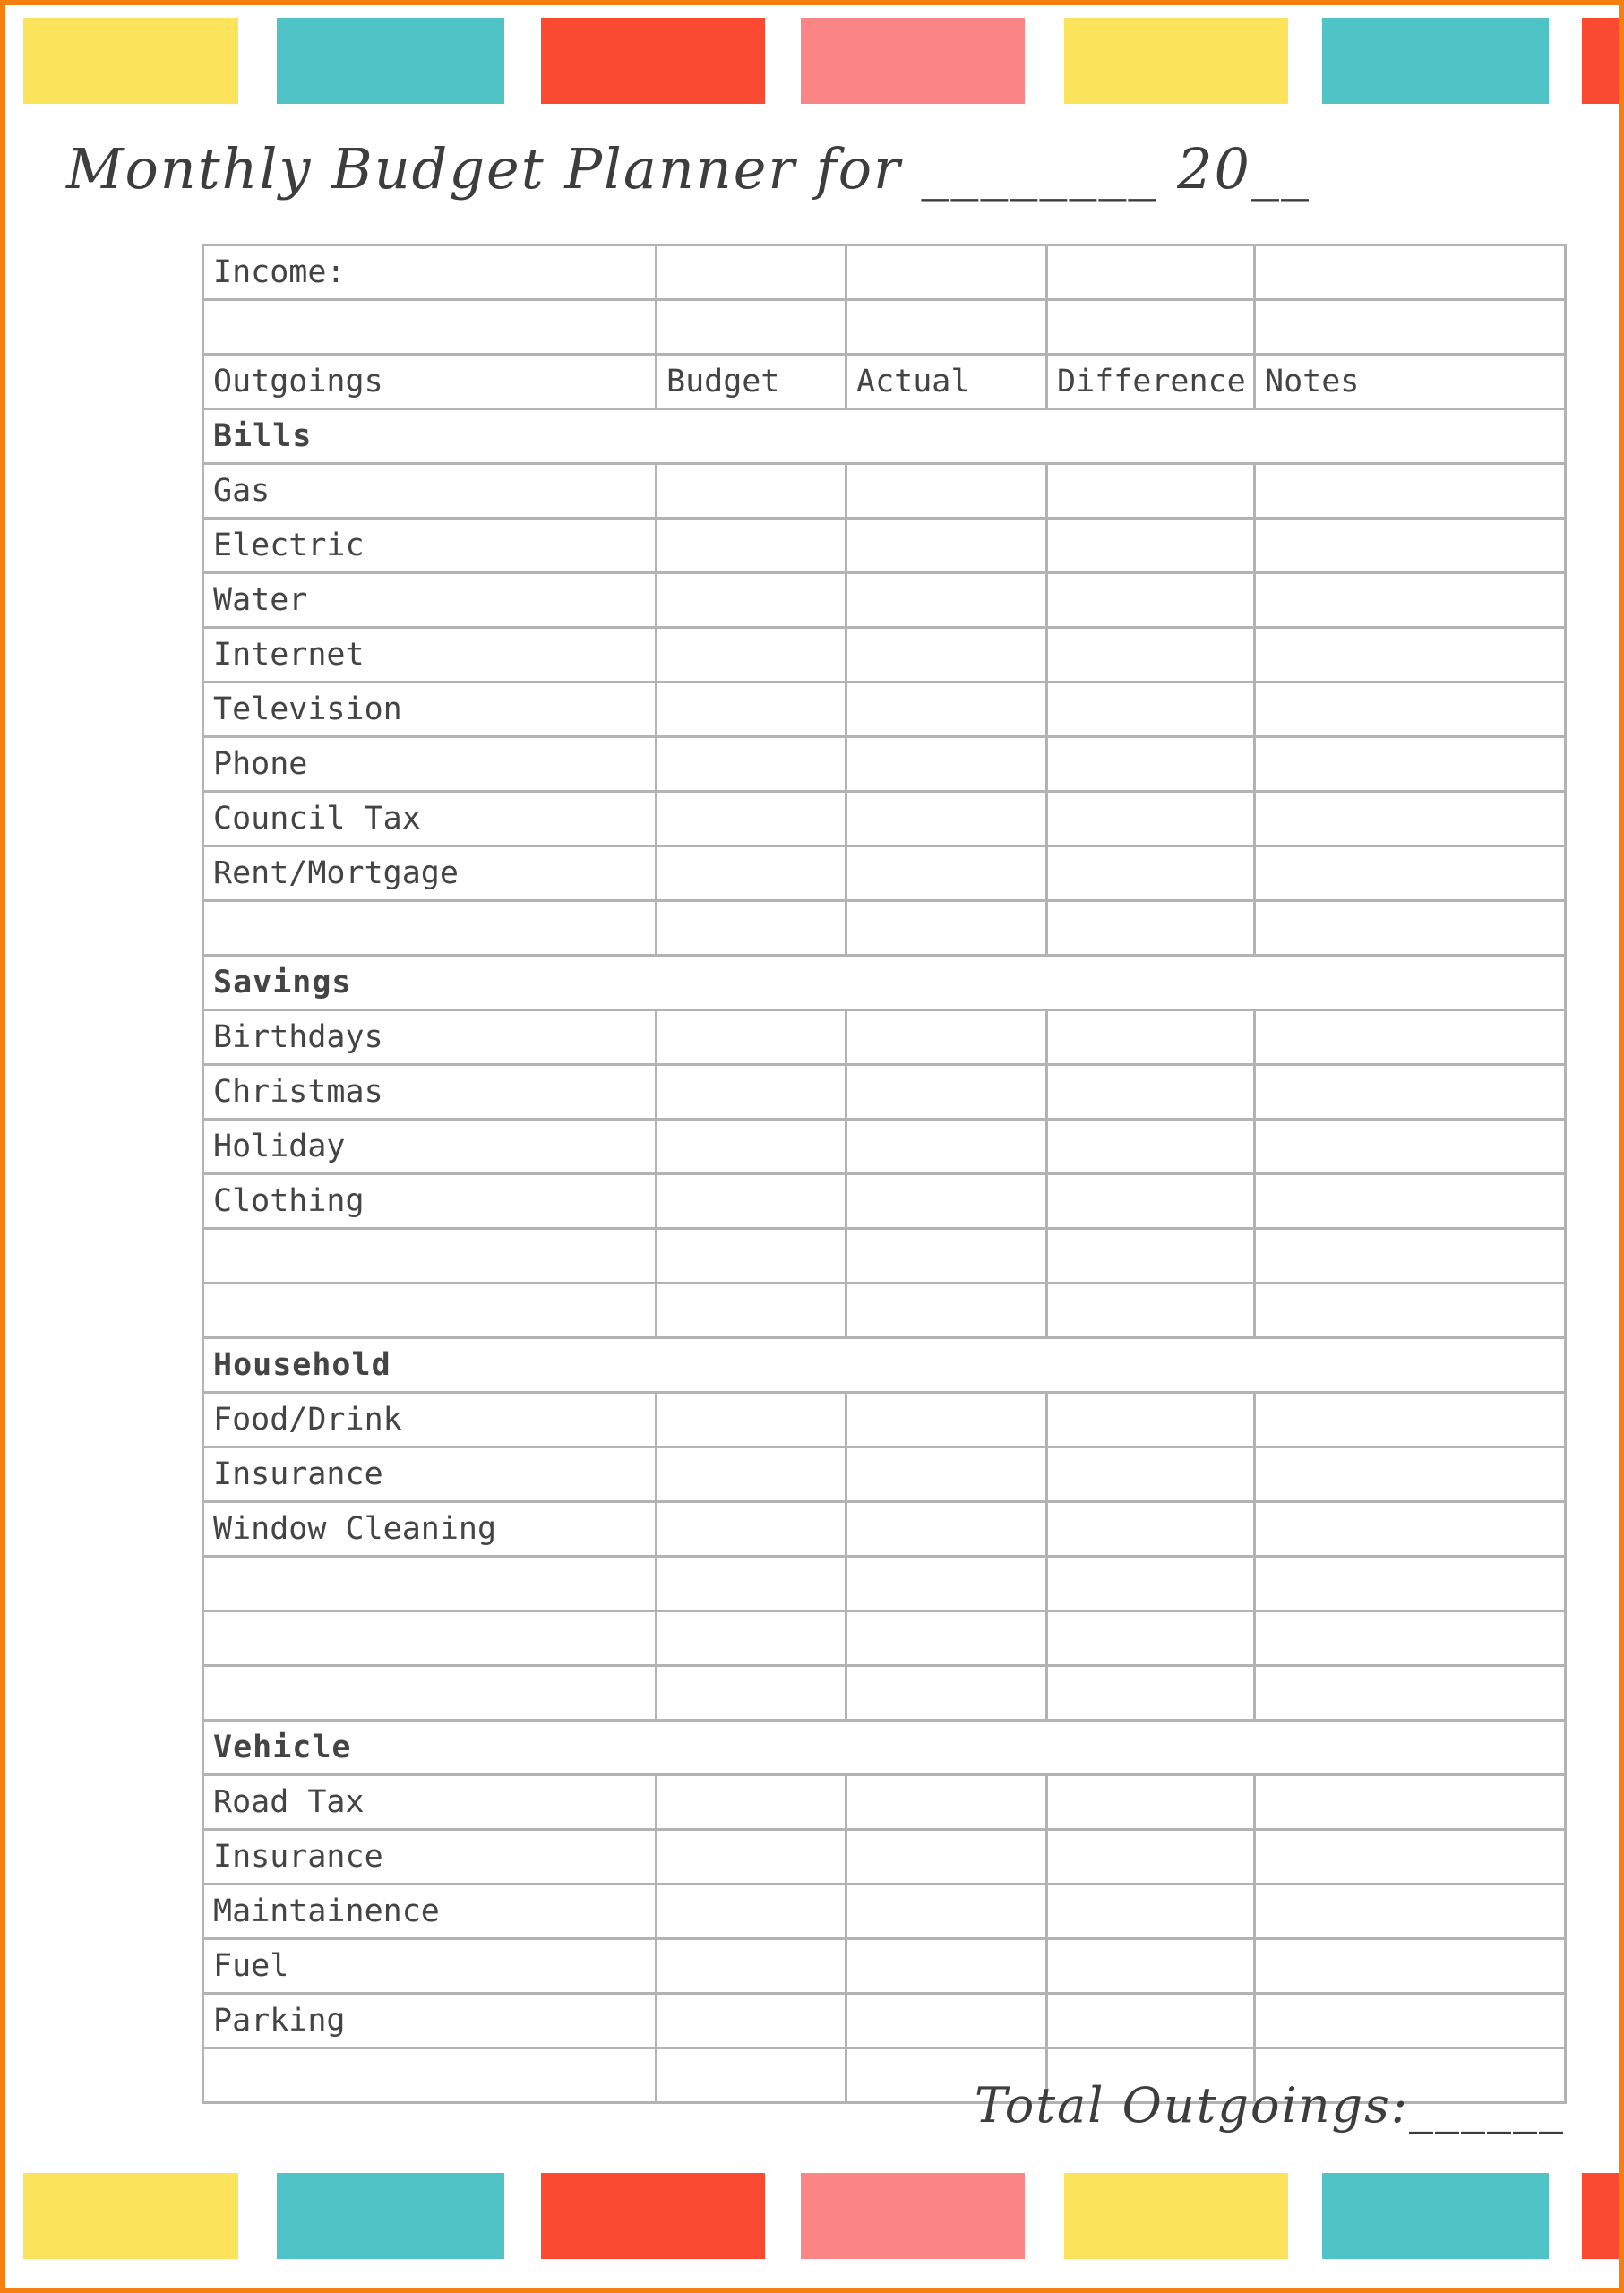 The image size is (1624, 2293). Describe the element at coordinates (1150, 1693) in the screenshot. I see `blank-household-2-difference-cell` at that location.